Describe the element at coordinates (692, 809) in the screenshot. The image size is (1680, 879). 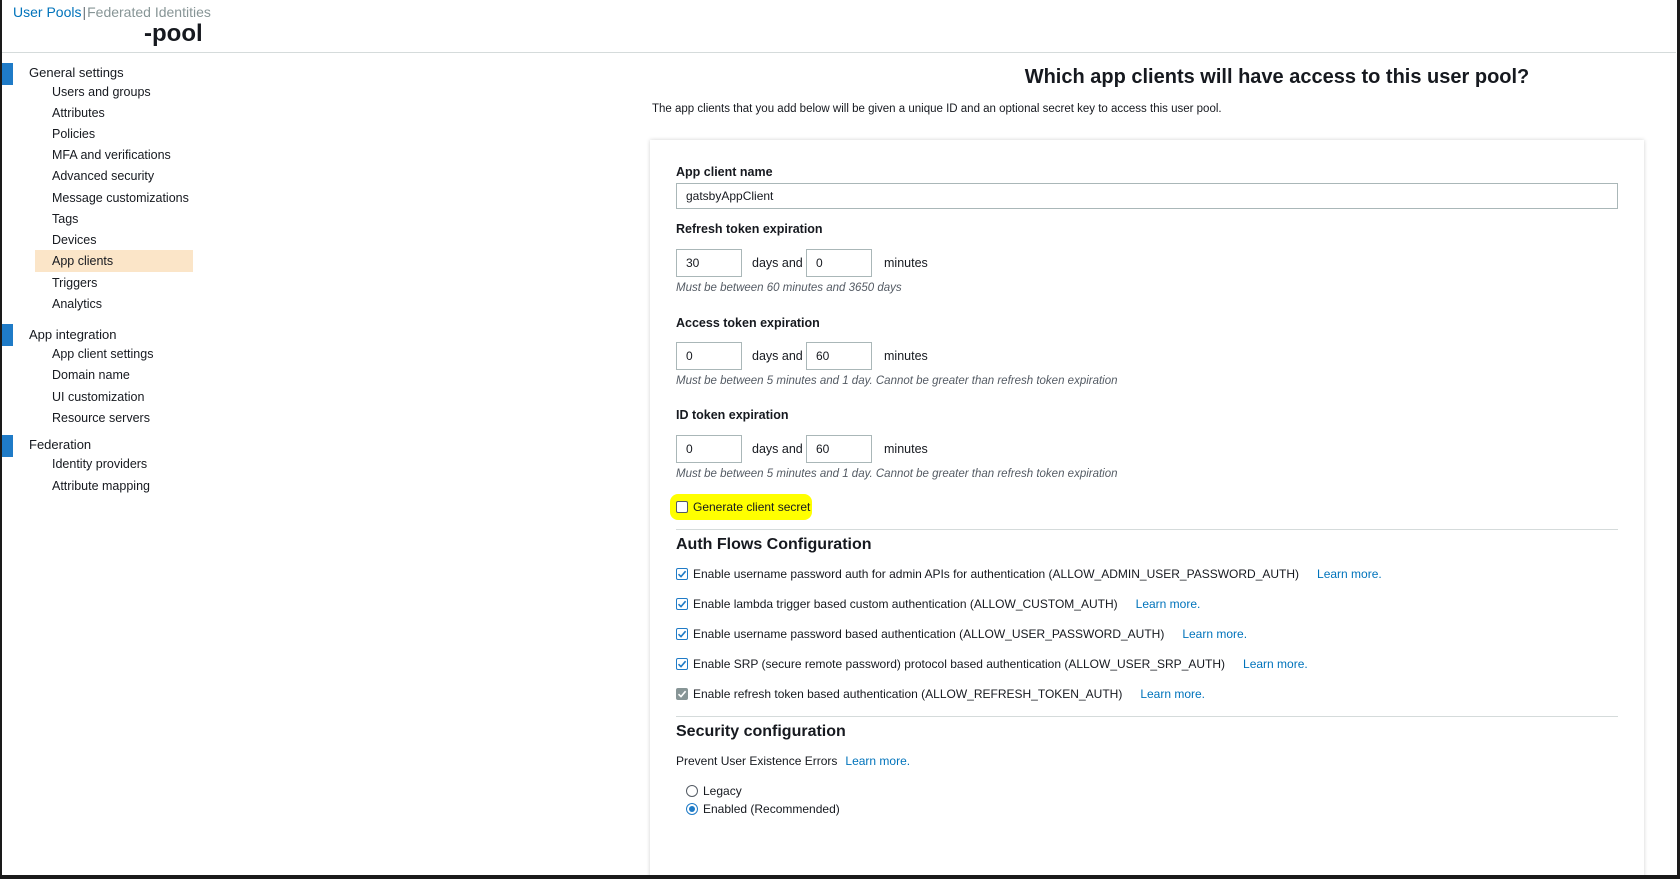
I see `radio-enabled` at that location.